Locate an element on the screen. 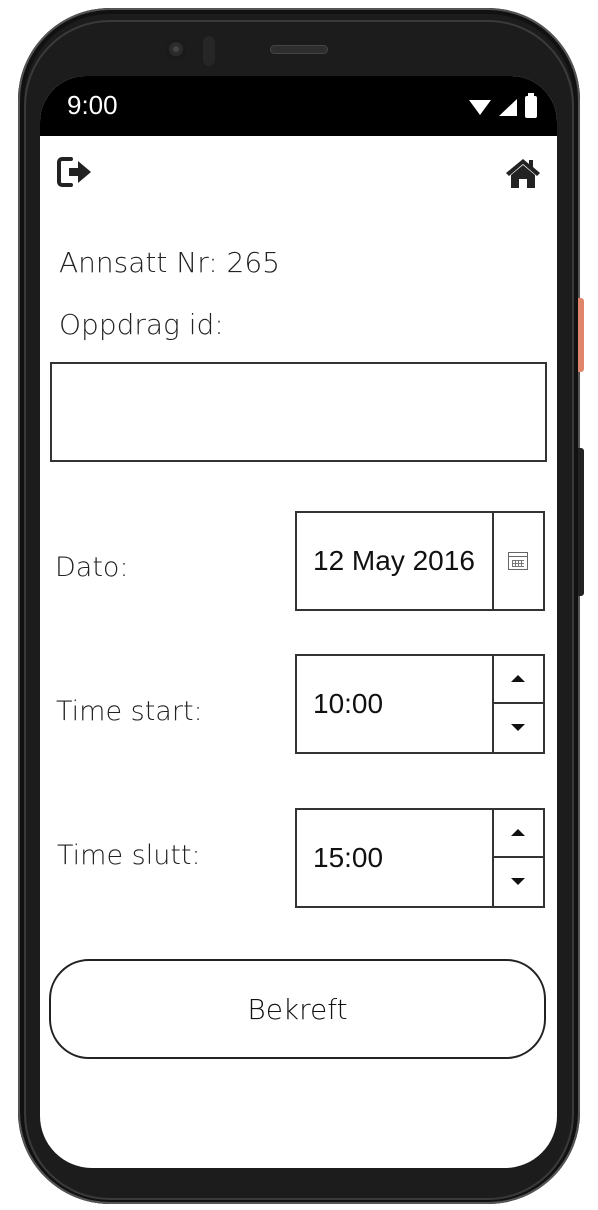 The width and height of the screenshot is (598, 1210). battery-icon is located at coordinates (531, 105).